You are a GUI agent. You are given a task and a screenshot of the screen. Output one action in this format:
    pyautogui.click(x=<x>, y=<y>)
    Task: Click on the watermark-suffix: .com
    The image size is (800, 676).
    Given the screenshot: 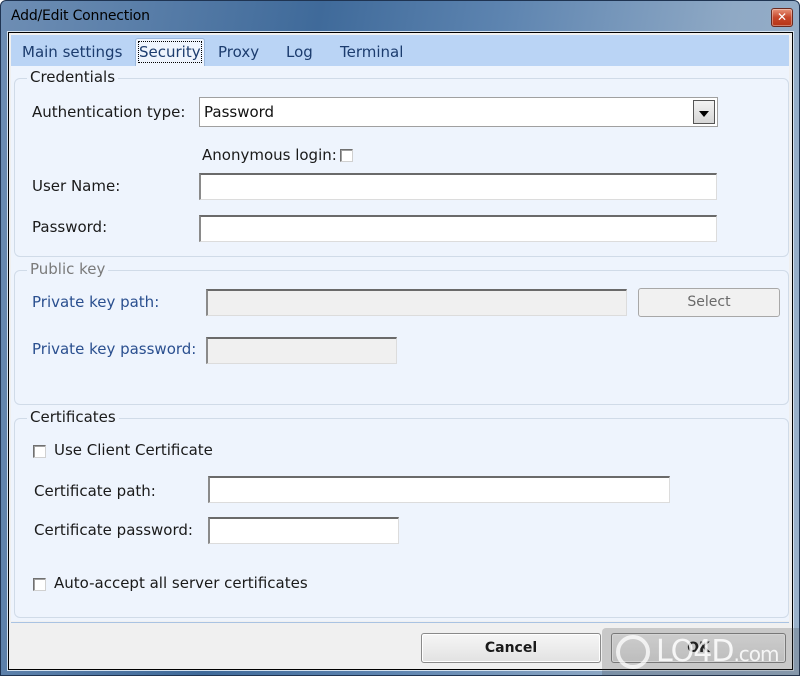 What is the action you would take?
    pyautogui.click(x=756, y=654)
    